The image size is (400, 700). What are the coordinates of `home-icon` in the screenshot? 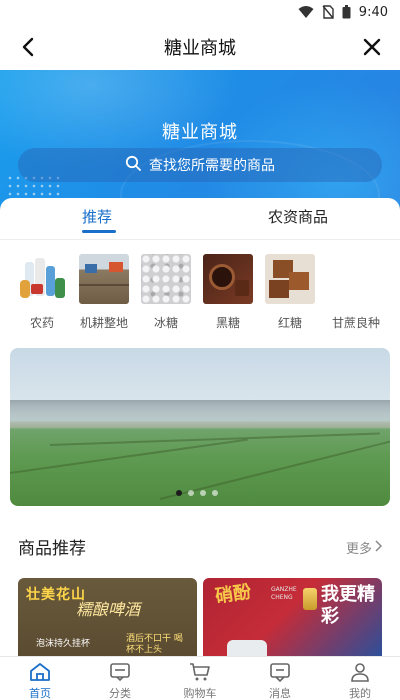 It's located at (40, 672).